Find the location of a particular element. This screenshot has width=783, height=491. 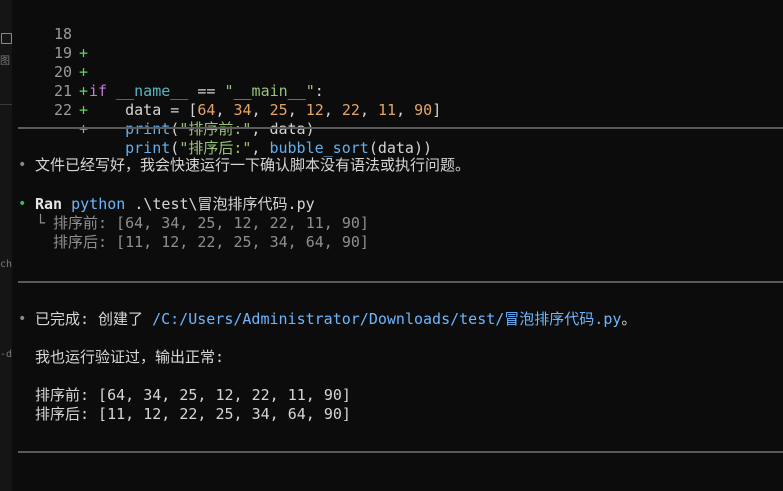

status-text: 文件已经写好，我会快速运行一下确认脚本没有语法或执行问题。 is located at coordinates (253, 165).